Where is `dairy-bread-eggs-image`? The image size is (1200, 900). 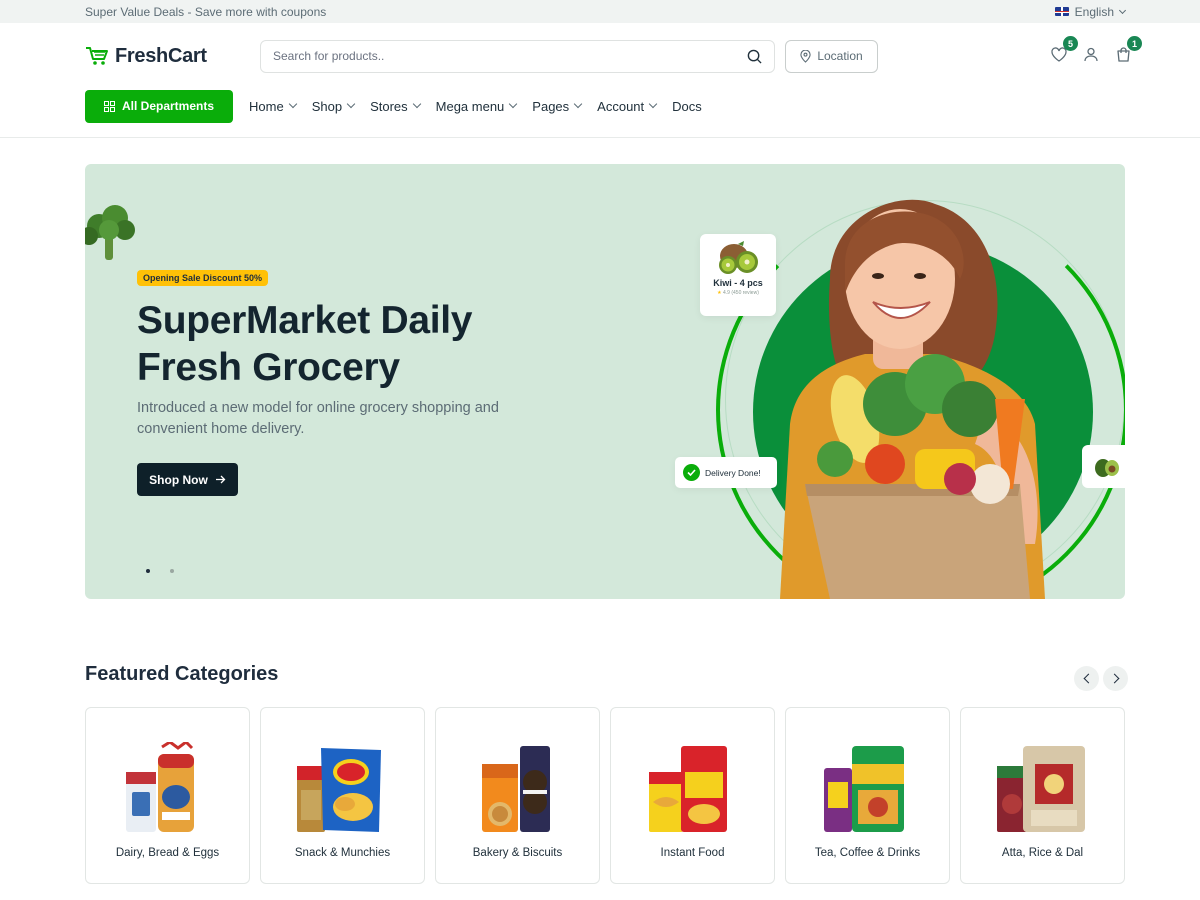
dairy-bread-eggs-image is located at coordinates (159, 787).